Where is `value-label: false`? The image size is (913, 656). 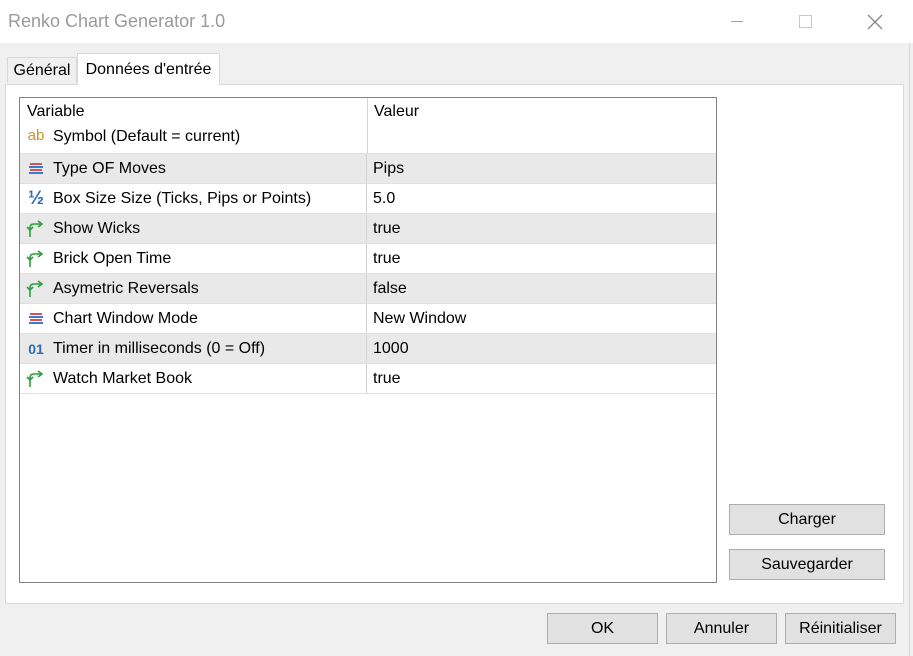 value-label: false is located at coordinates (390, 288).